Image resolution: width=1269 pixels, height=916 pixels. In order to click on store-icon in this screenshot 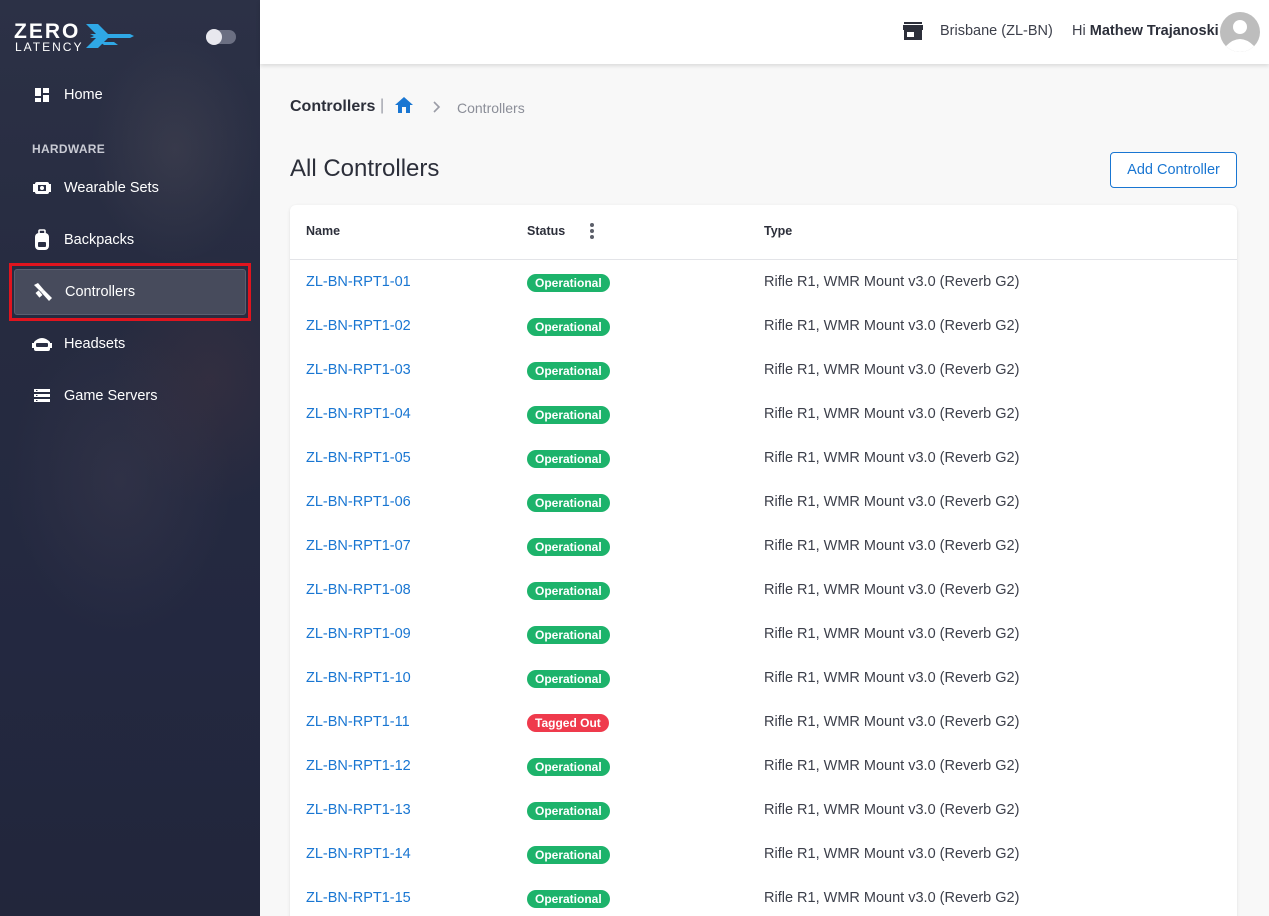, I will do `click(913, 33)`.